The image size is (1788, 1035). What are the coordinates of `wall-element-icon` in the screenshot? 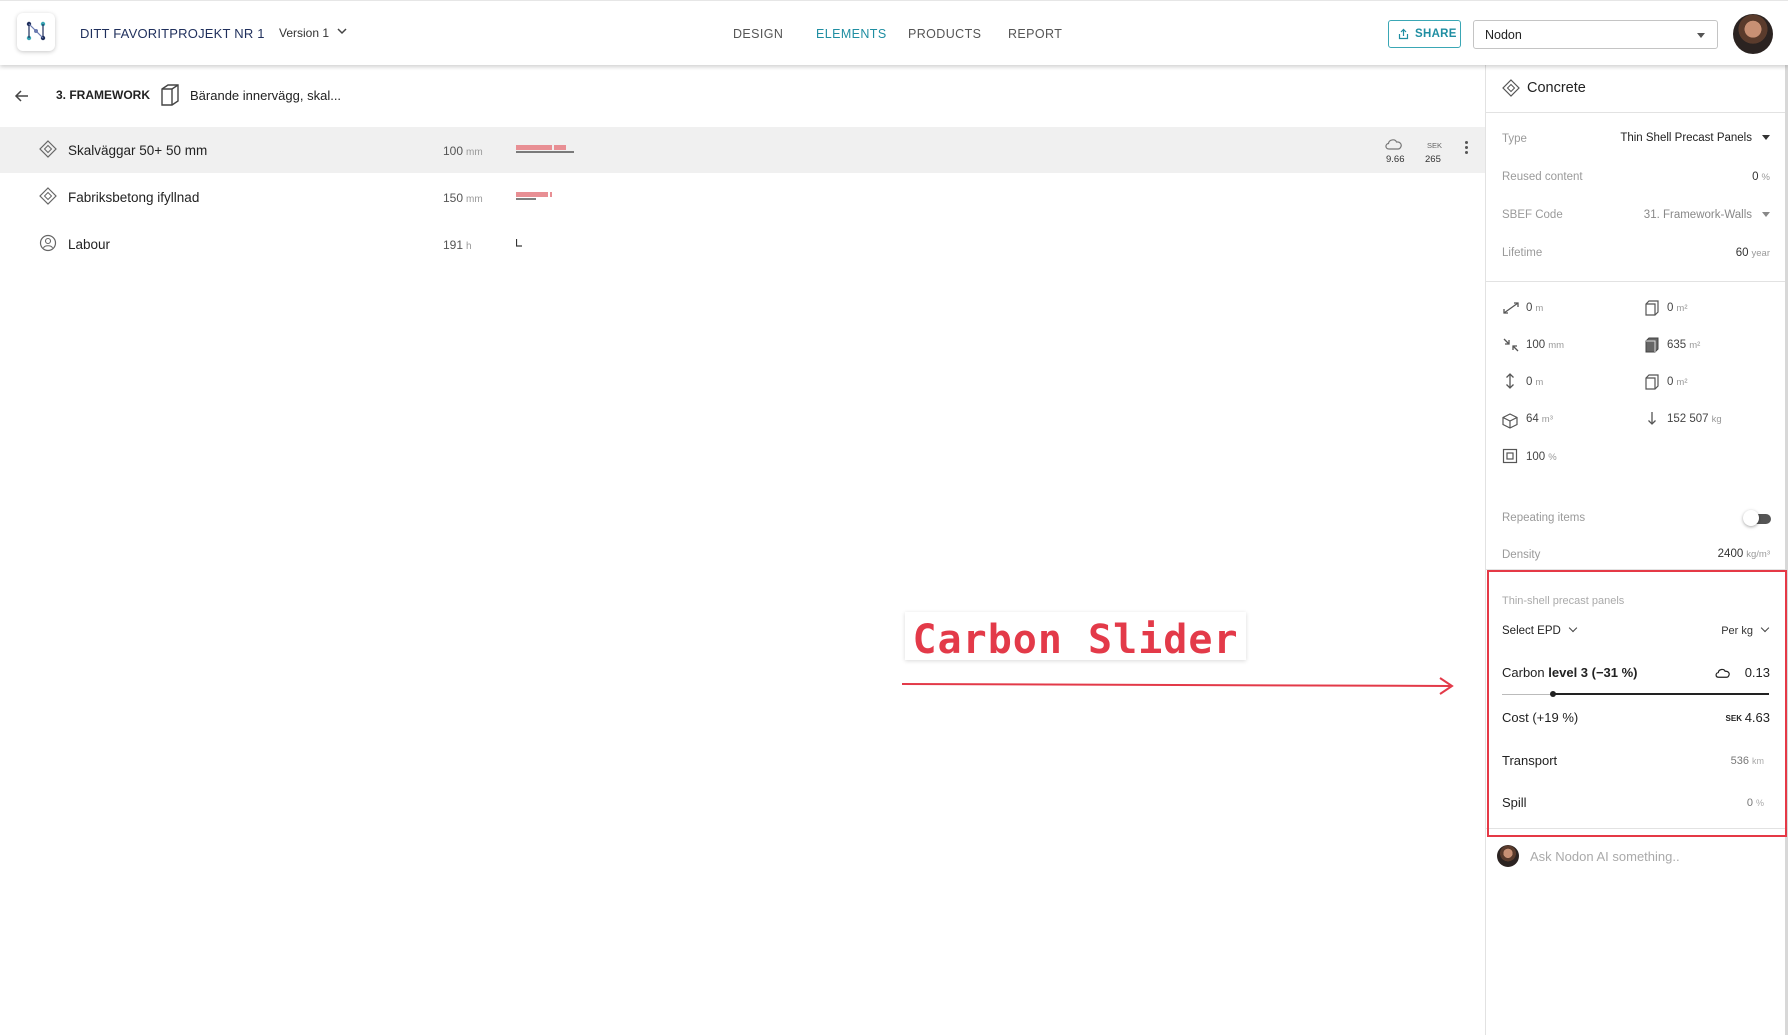 It's located at (170, 95).